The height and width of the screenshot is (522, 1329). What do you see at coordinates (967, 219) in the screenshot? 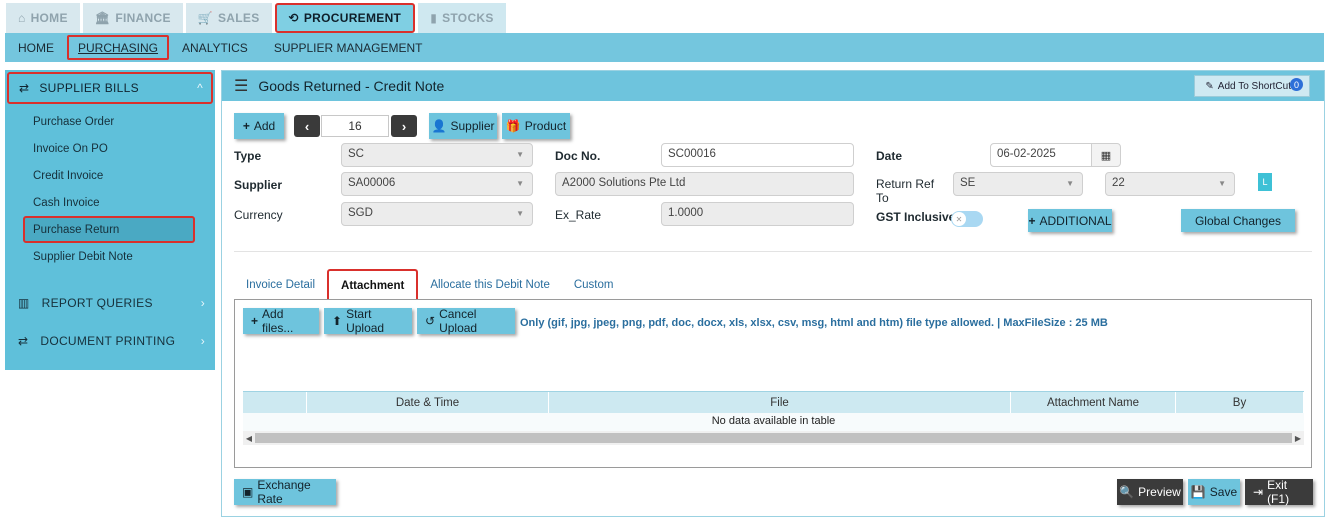
I see `gst-inclusive-toggle: ✕` at bounding box center [967, 219].